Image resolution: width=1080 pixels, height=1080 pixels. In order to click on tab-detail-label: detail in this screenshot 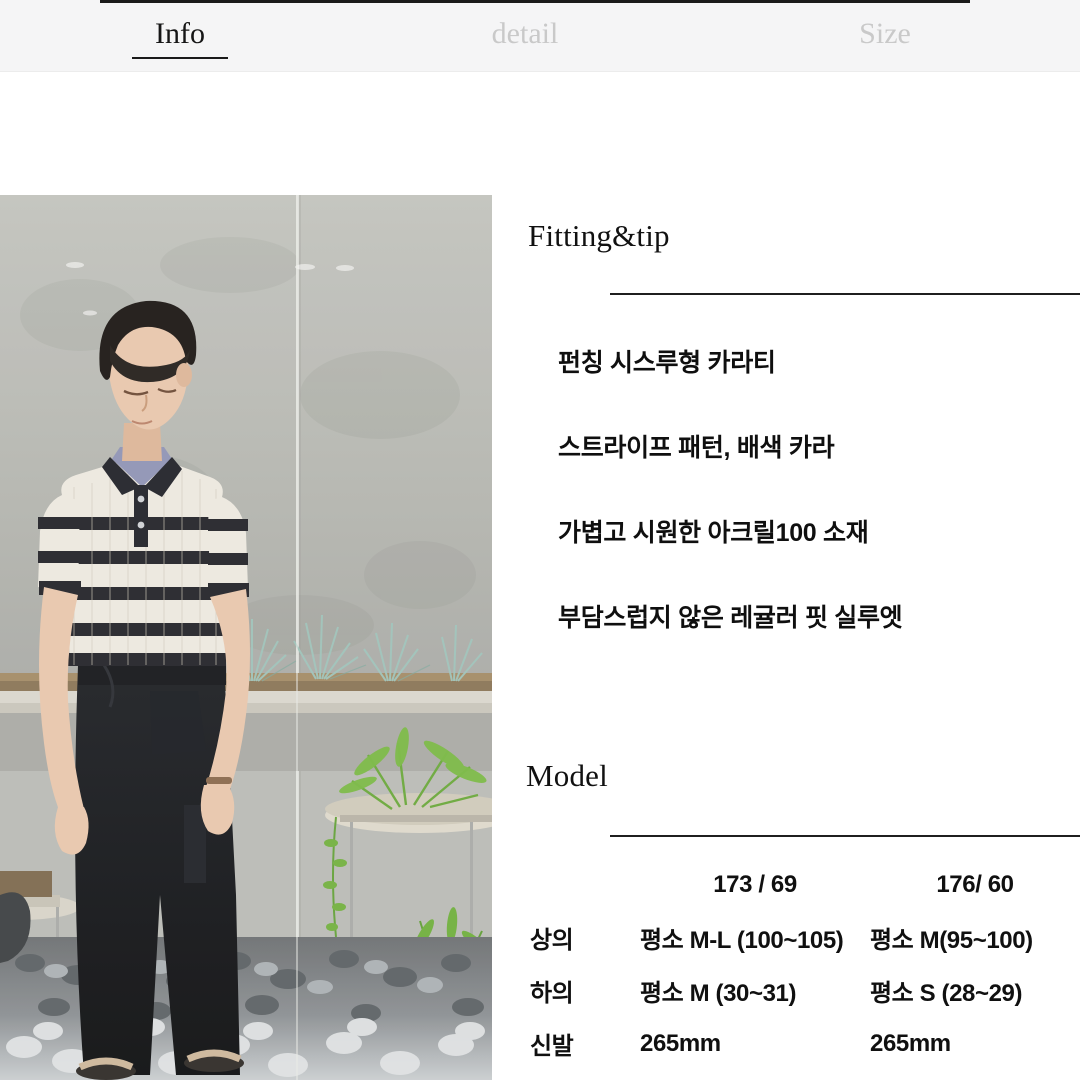, I will do `click(525, 33)`.